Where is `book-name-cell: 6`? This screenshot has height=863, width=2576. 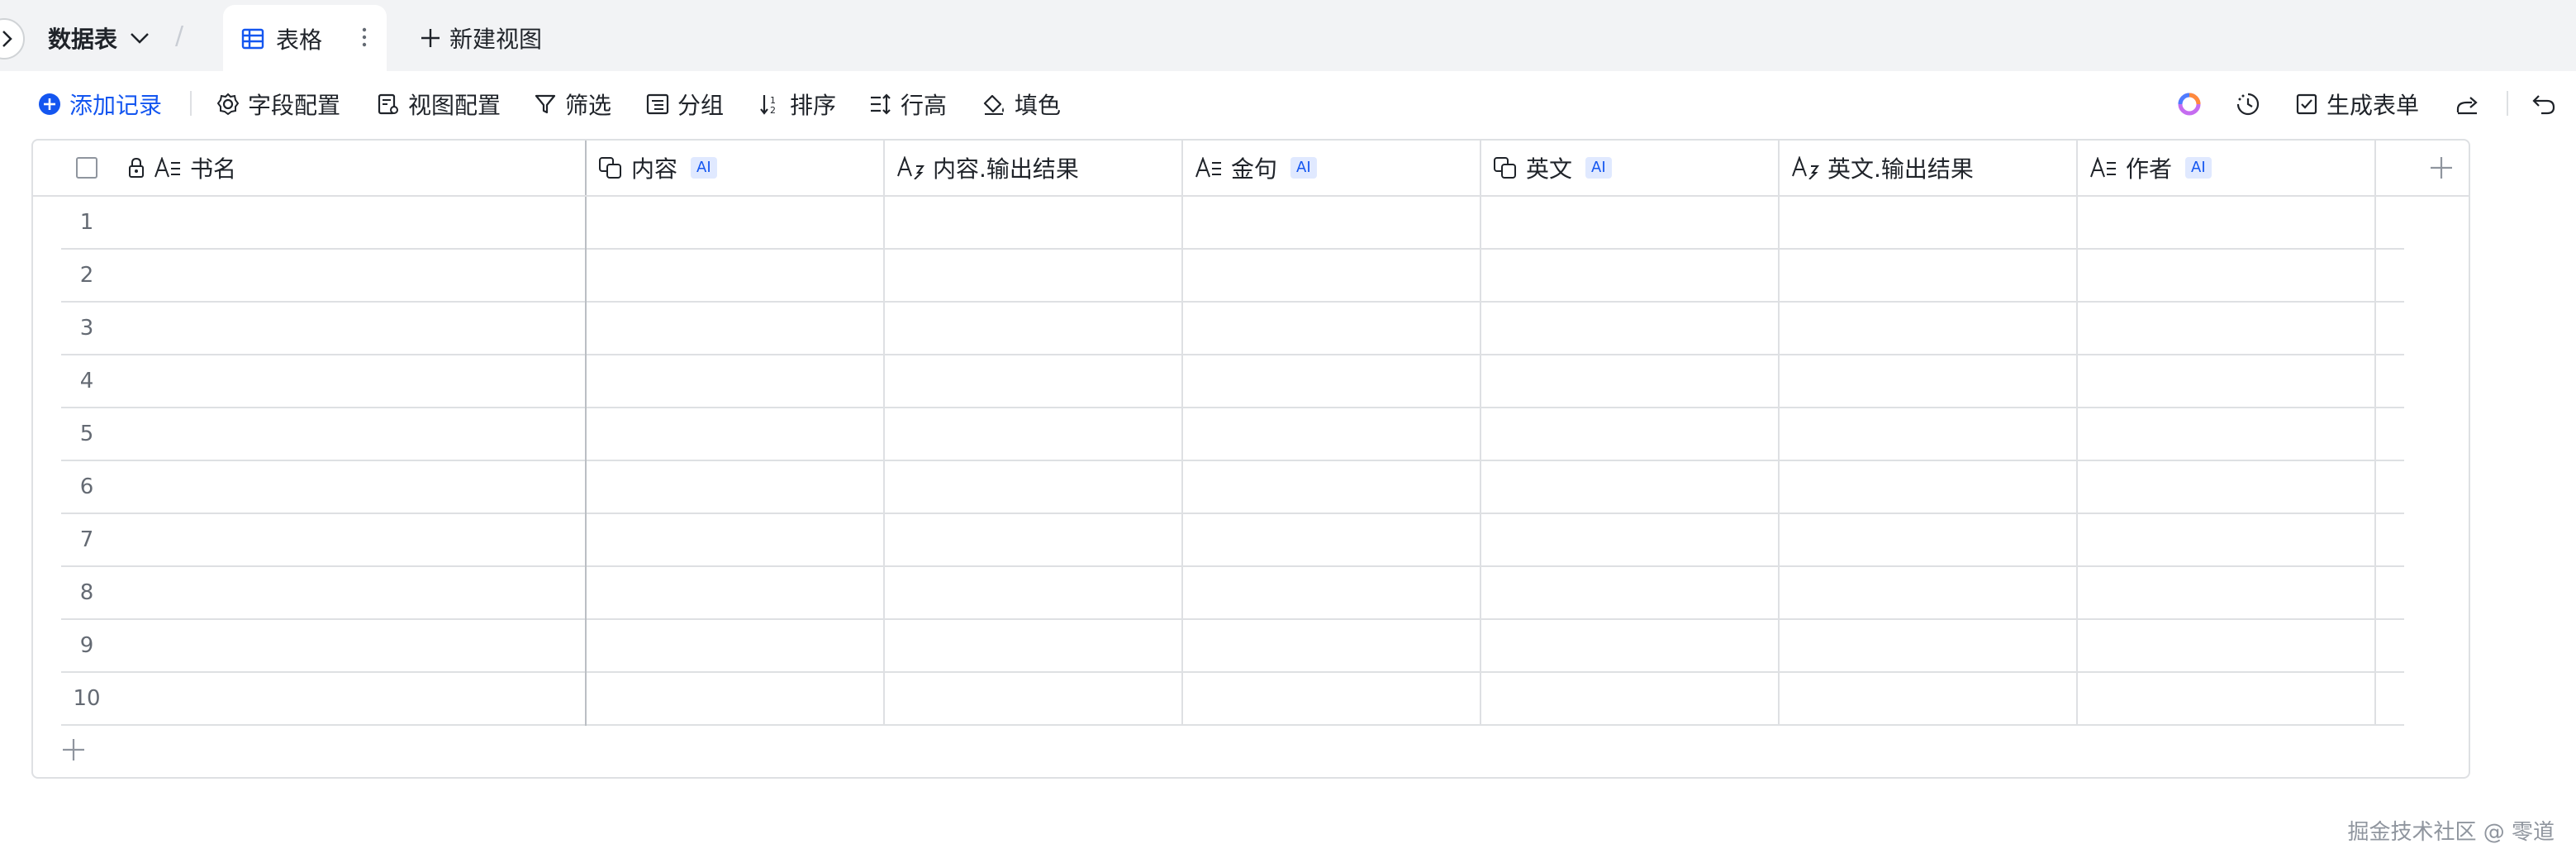
book-name-cell: 6 is located at coordinates (324, 487).